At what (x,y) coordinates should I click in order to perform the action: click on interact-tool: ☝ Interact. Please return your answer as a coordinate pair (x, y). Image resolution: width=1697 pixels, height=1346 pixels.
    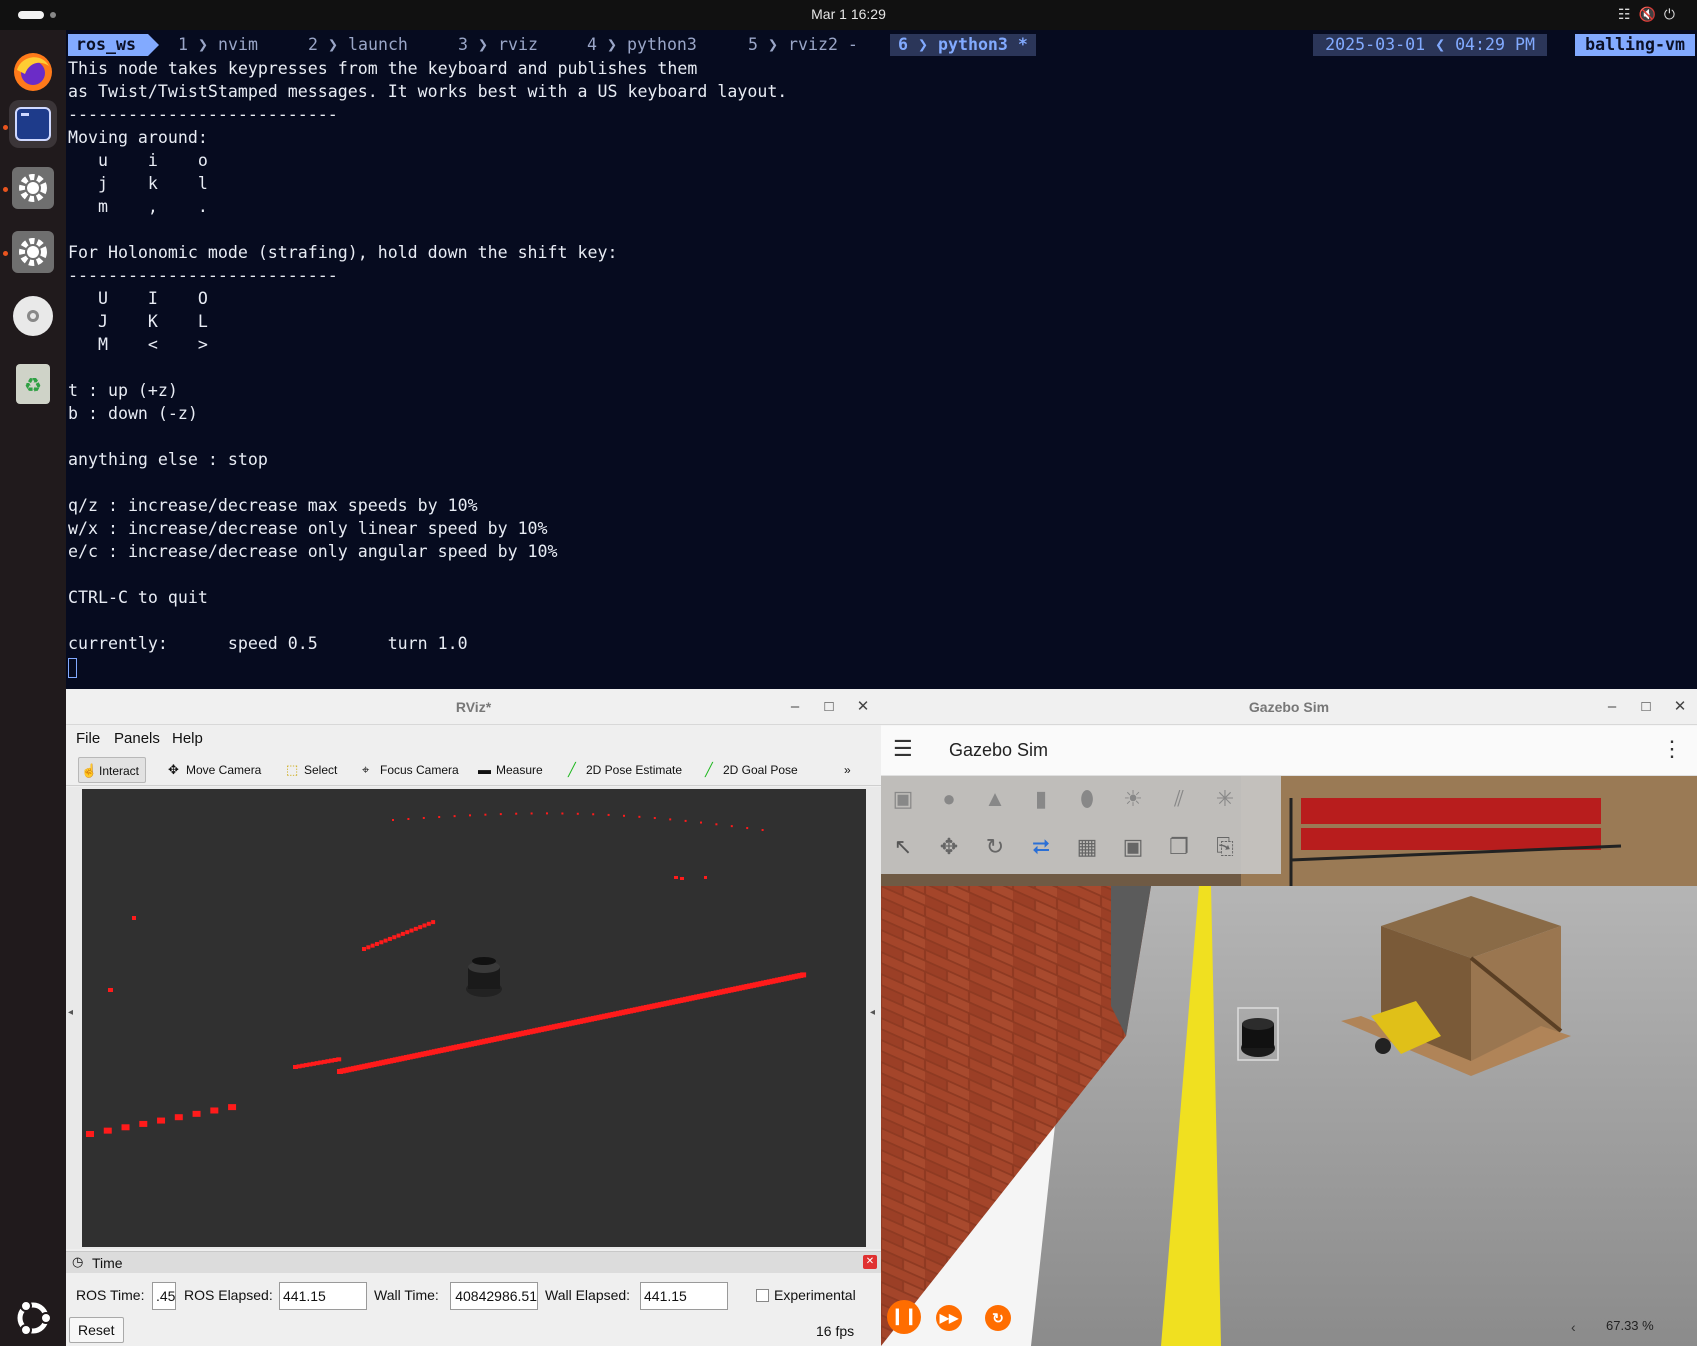
    Looking at the image, I should click on (112, 770).